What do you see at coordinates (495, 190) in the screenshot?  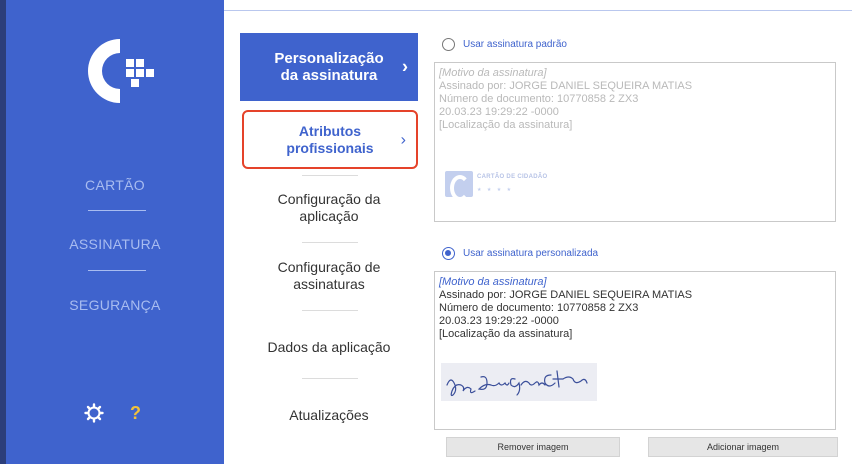 I see `logo-stars: ★ ★ ★ ★` at bounding box center [495, 190].